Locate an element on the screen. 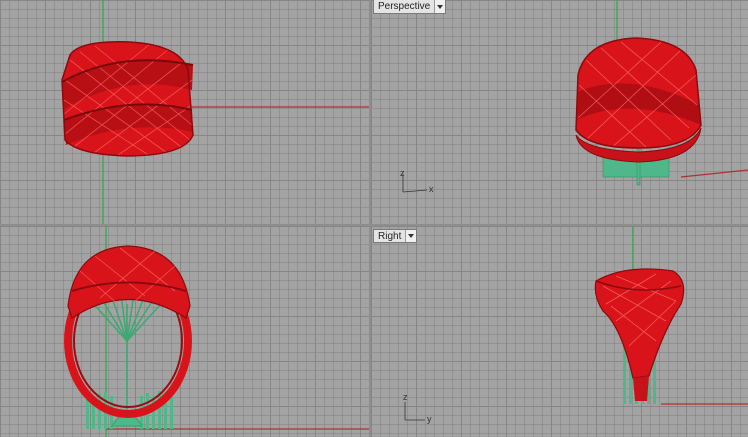 This screenshot has height=437, width=748. ring-model-right is located at coordinates (639, 334).